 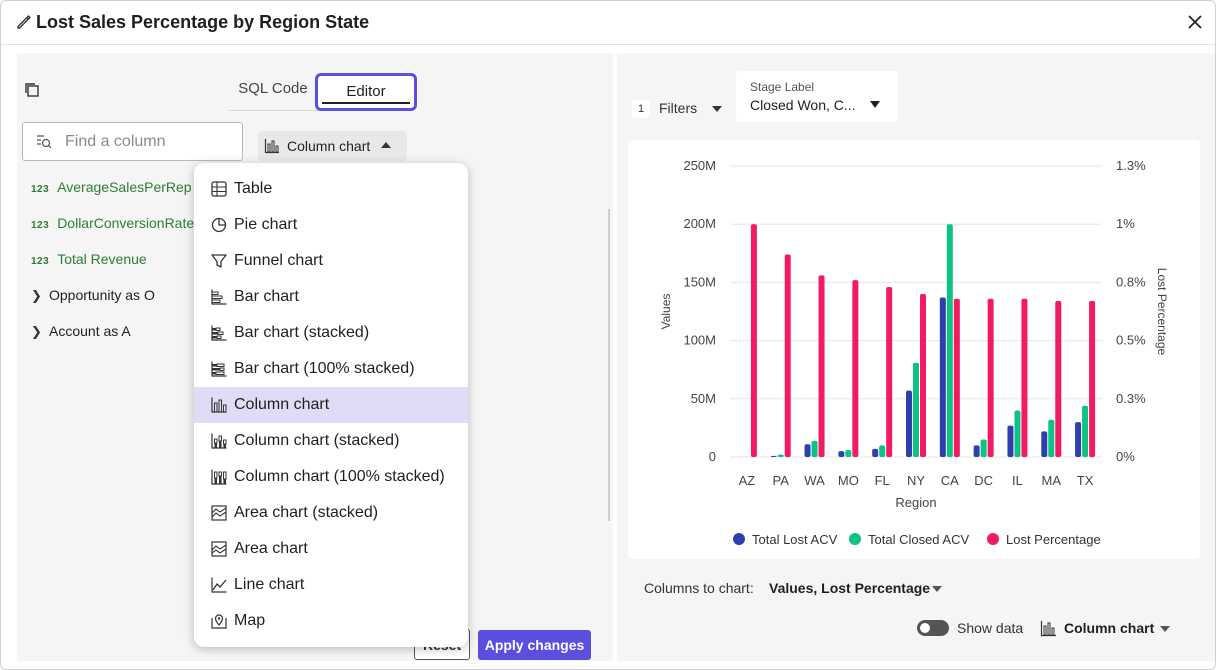 What do you see at coordinates (126, 223) in the screenshot?
I see `column-item-label: DollarConversionRate` at bounding box center [126, 223].